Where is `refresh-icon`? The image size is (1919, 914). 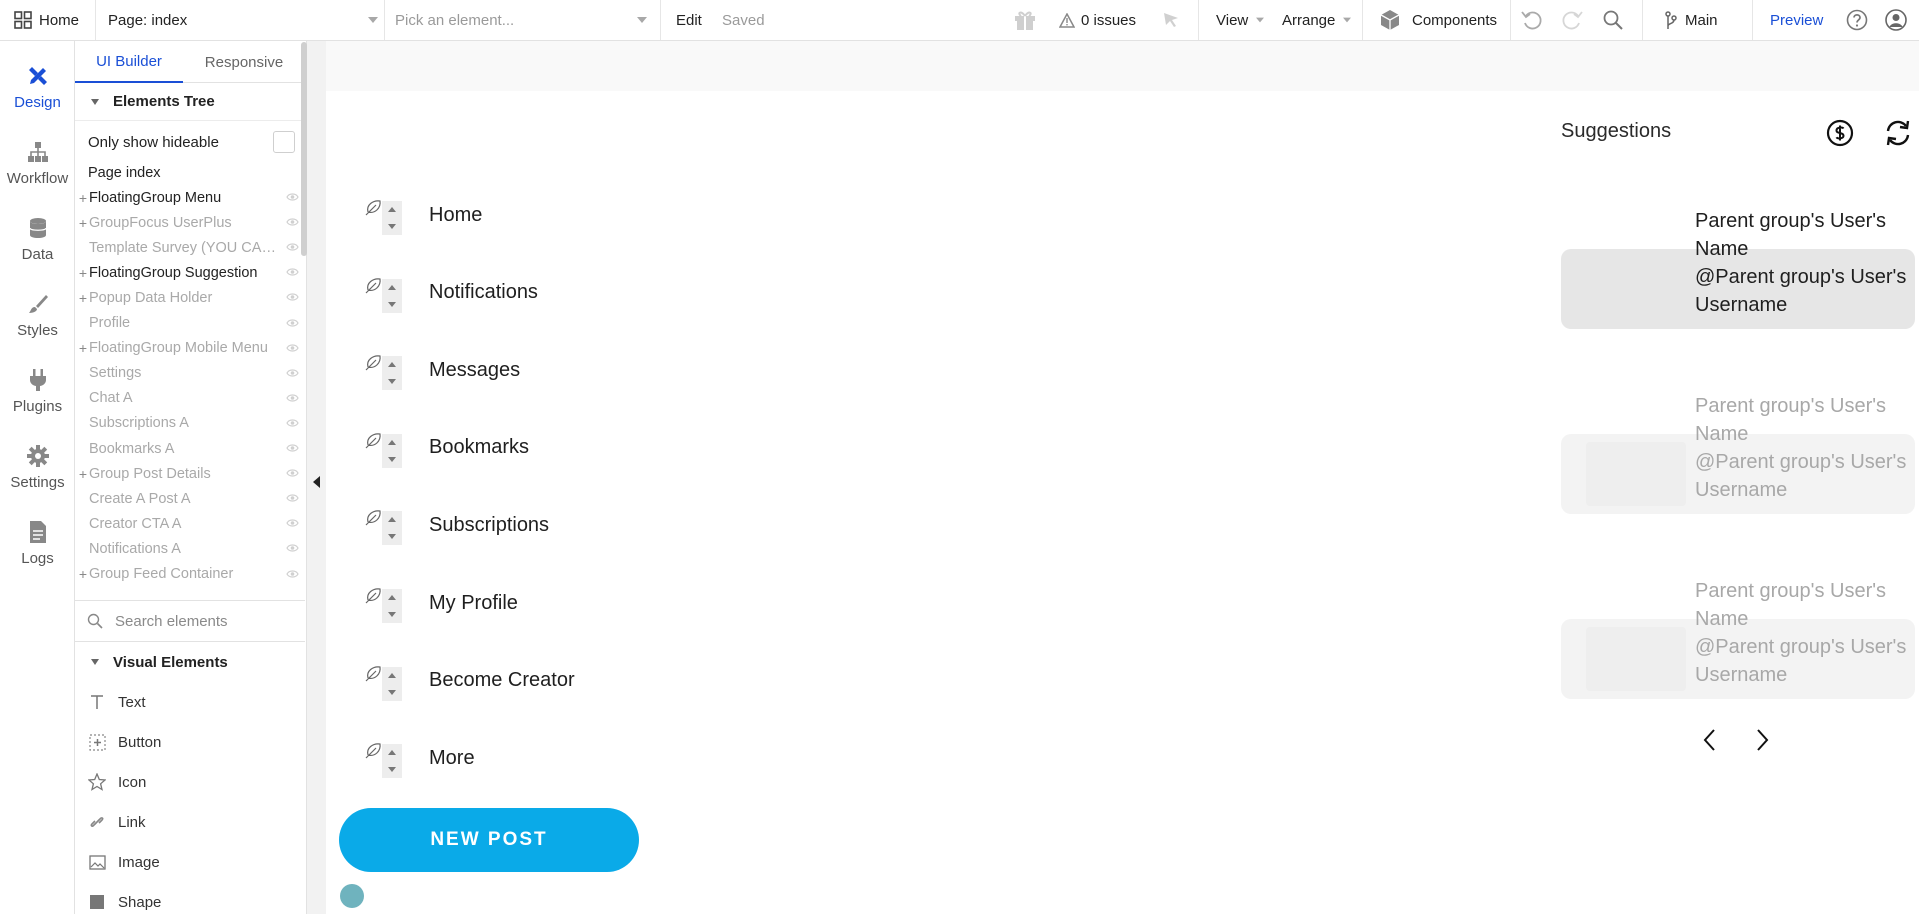 refresh-icon is located at coordinates (1898, 135).